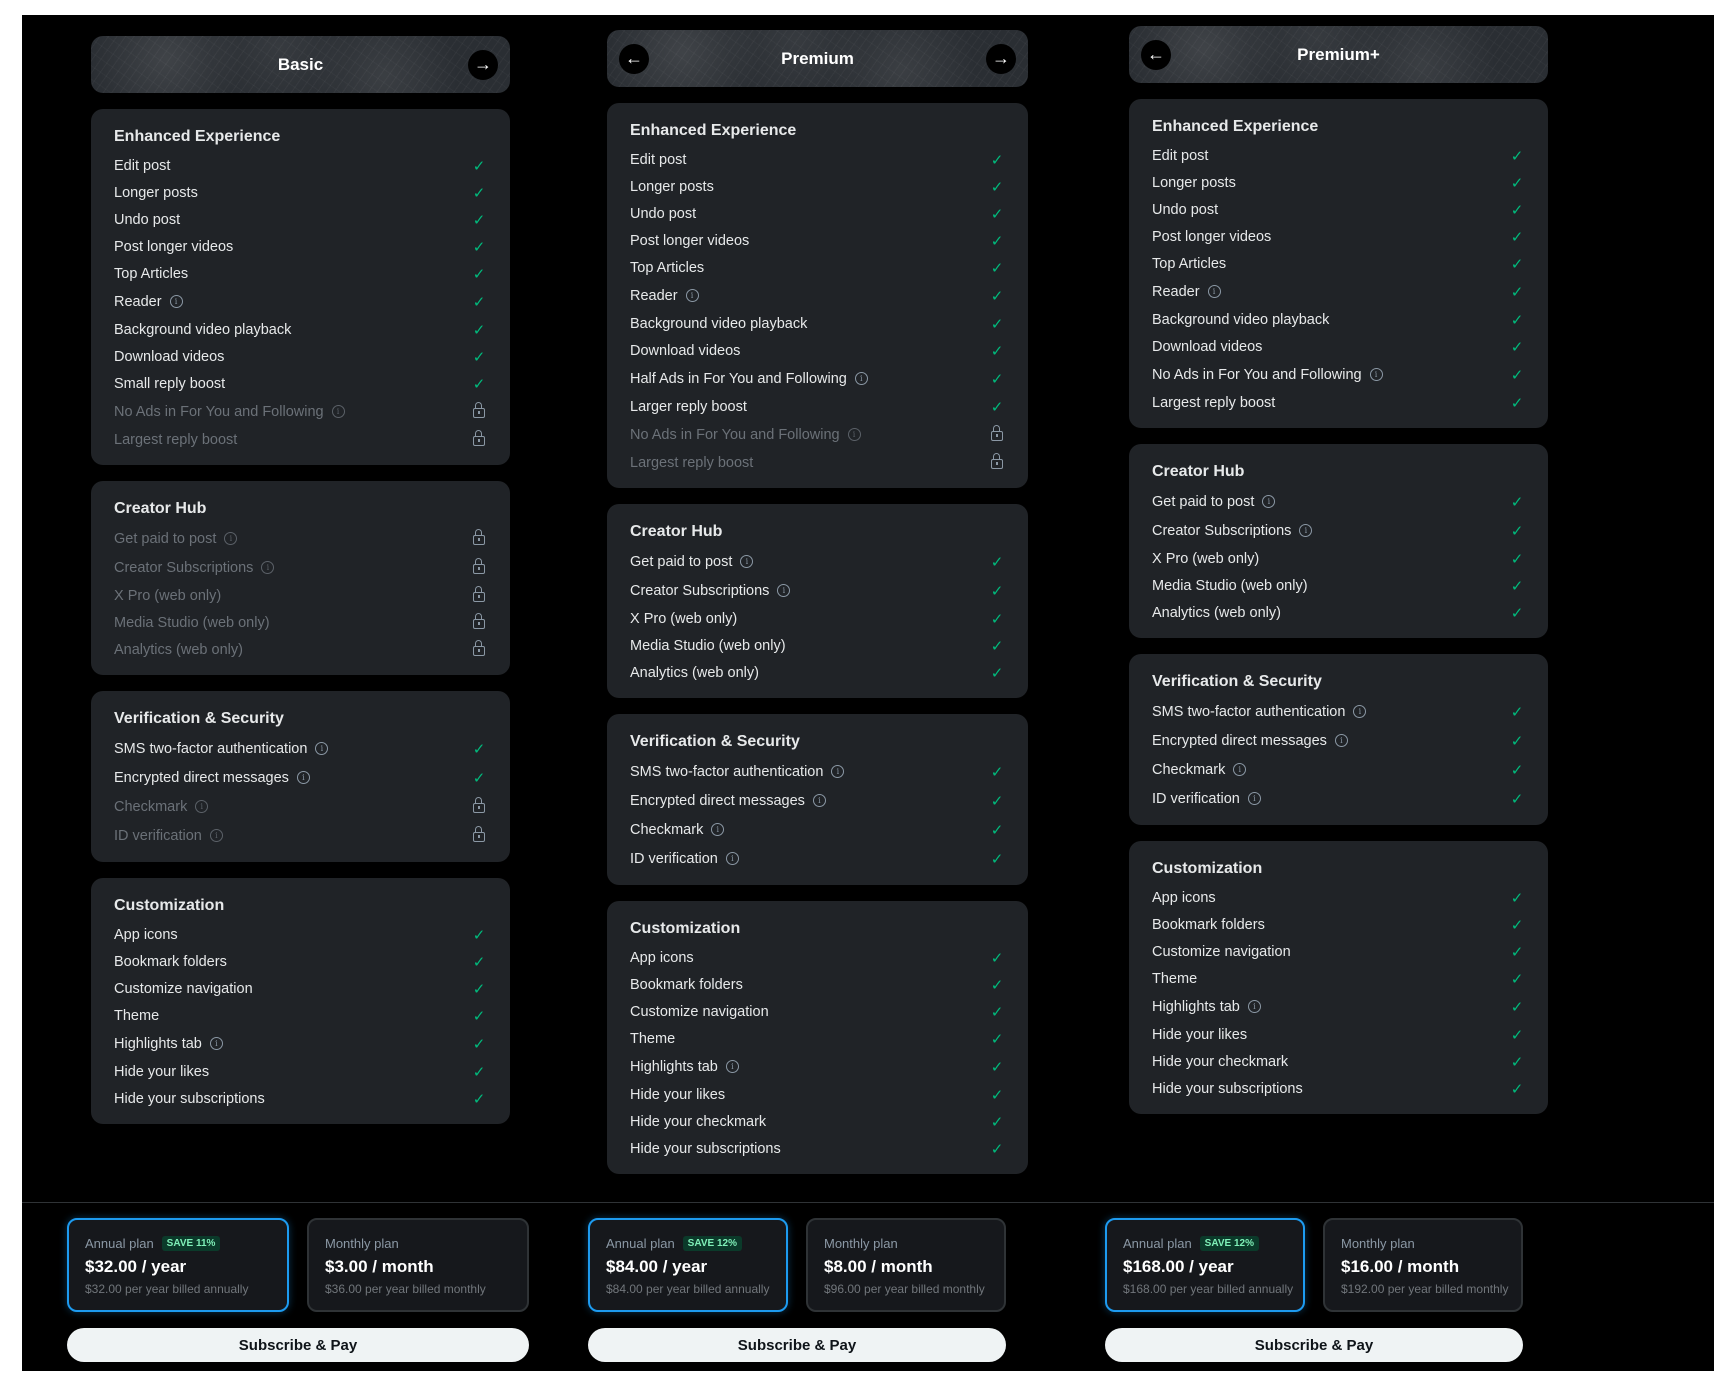  What do you see at coordinates (300, 567) in the screenshot?
I see `feature-row: Creator Subscriptions i` at bounding box center [300, 567].